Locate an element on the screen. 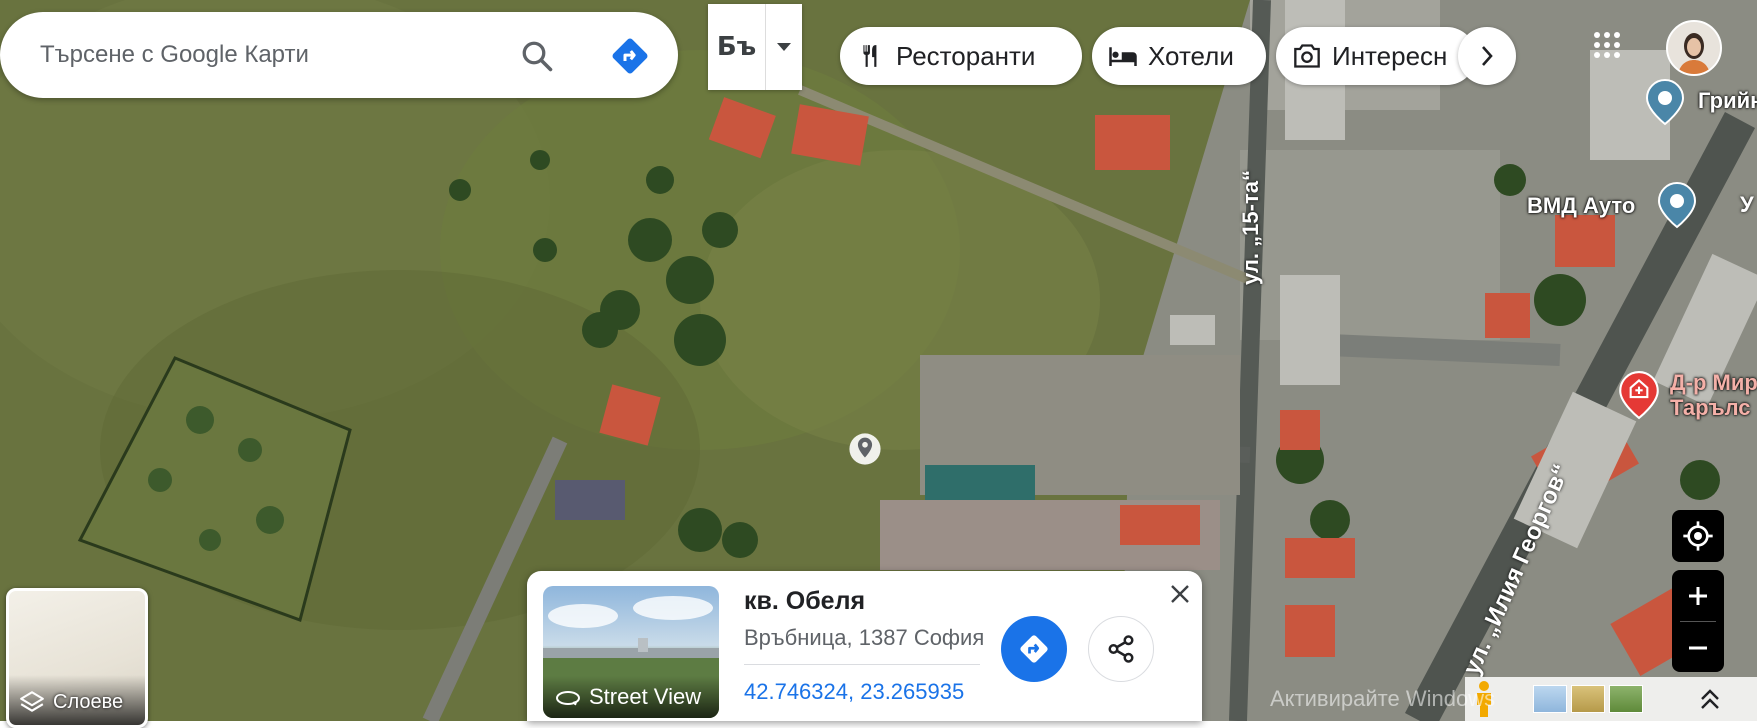 The height and width of the screenshot is (728, 1757). street-label-partial: У is located at coordinates (1747, 204).